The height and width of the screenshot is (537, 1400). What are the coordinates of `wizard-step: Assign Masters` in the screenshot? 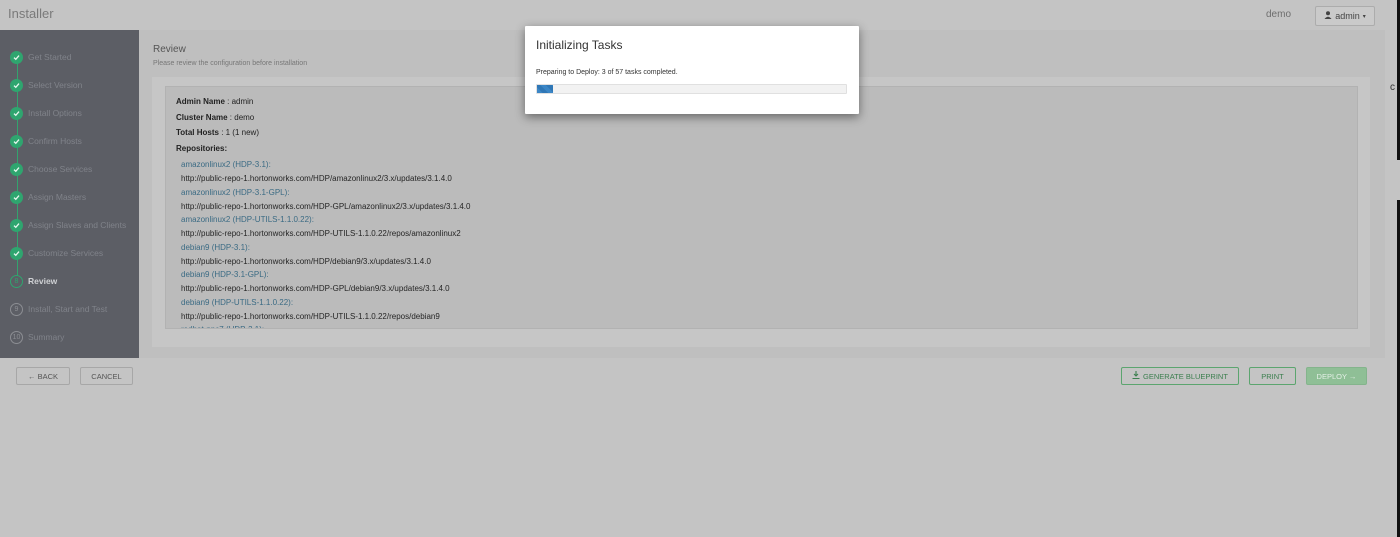 It's located at (48, 197).